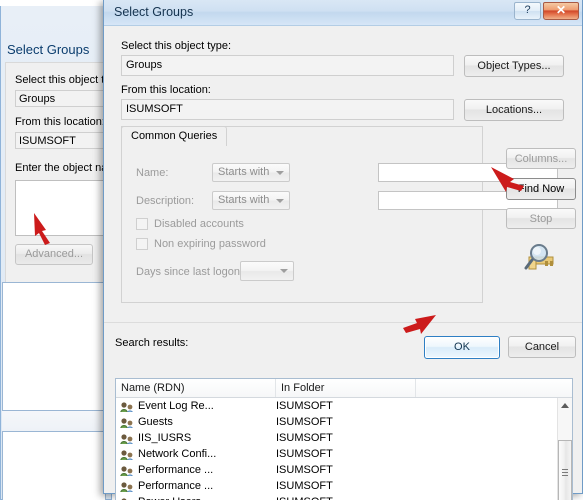  I want to click on common-queries-tabstrip: Common Queries, so click(302, 136).